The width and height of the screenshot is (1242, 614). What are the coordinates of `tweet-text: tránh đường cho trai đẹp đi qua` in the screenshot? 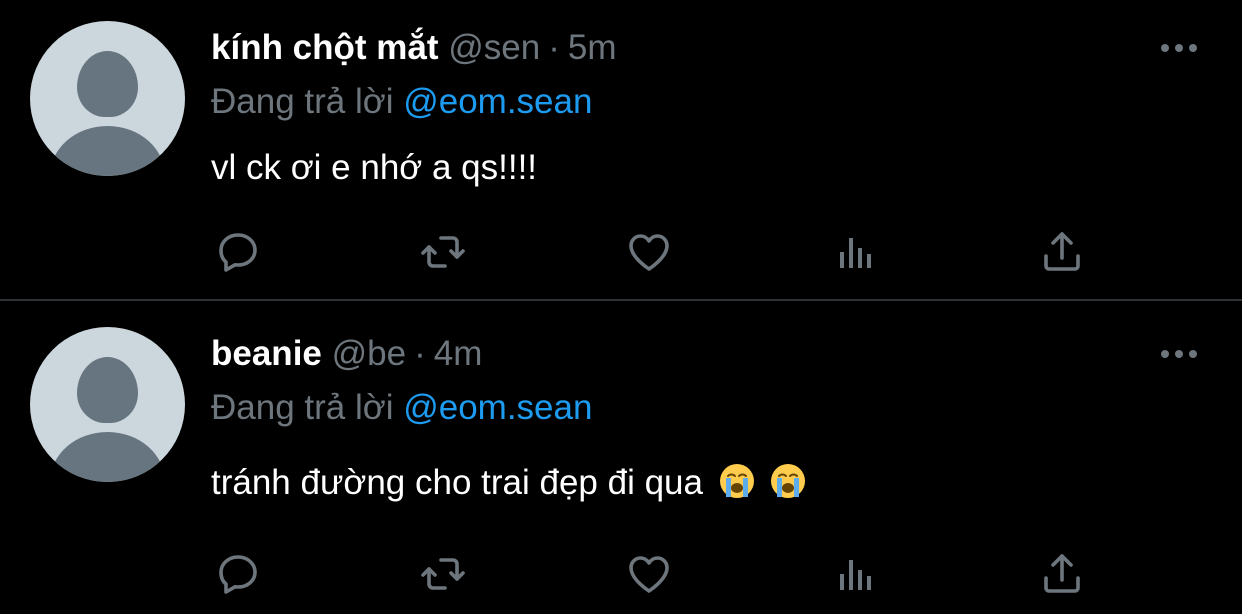 It's located at (508, 483).